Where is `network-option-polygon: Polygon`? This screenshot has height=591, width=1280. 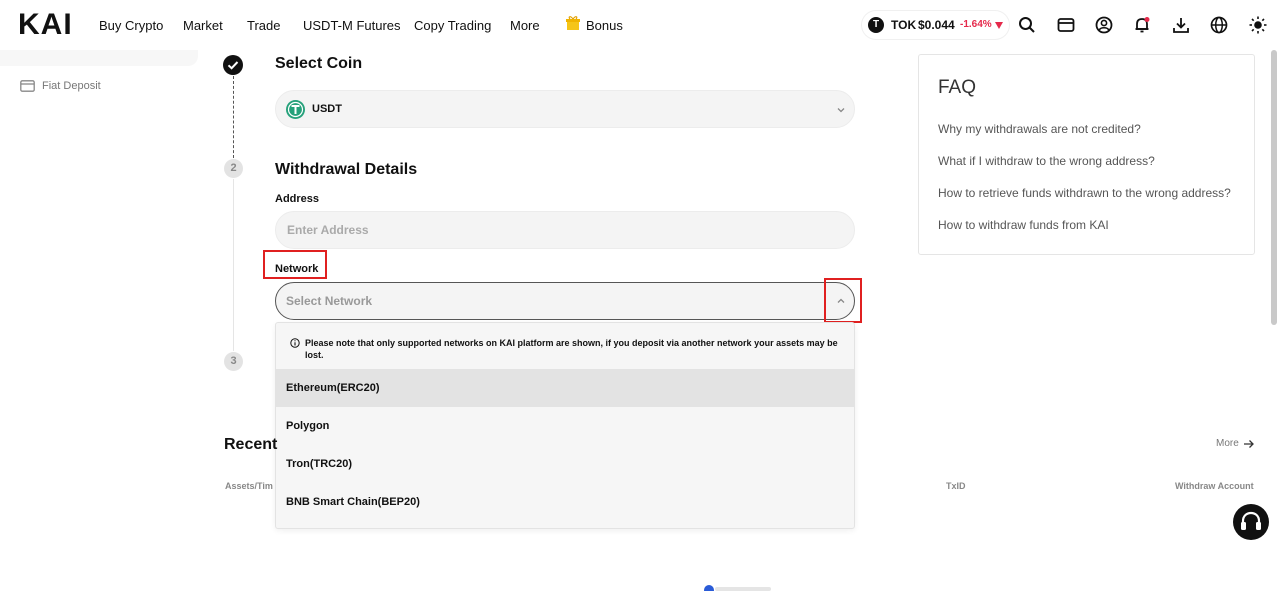
network-option-polygon: Polygon is located at coordinates (565, 426).